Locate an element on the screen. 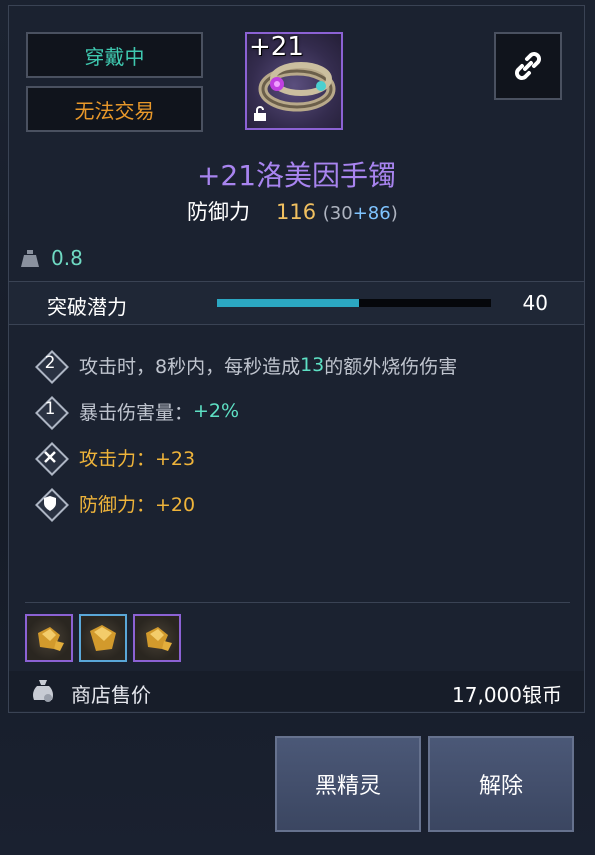 This screenshot has height=855, width=595. socket-row is located at coordinates (103, 638).